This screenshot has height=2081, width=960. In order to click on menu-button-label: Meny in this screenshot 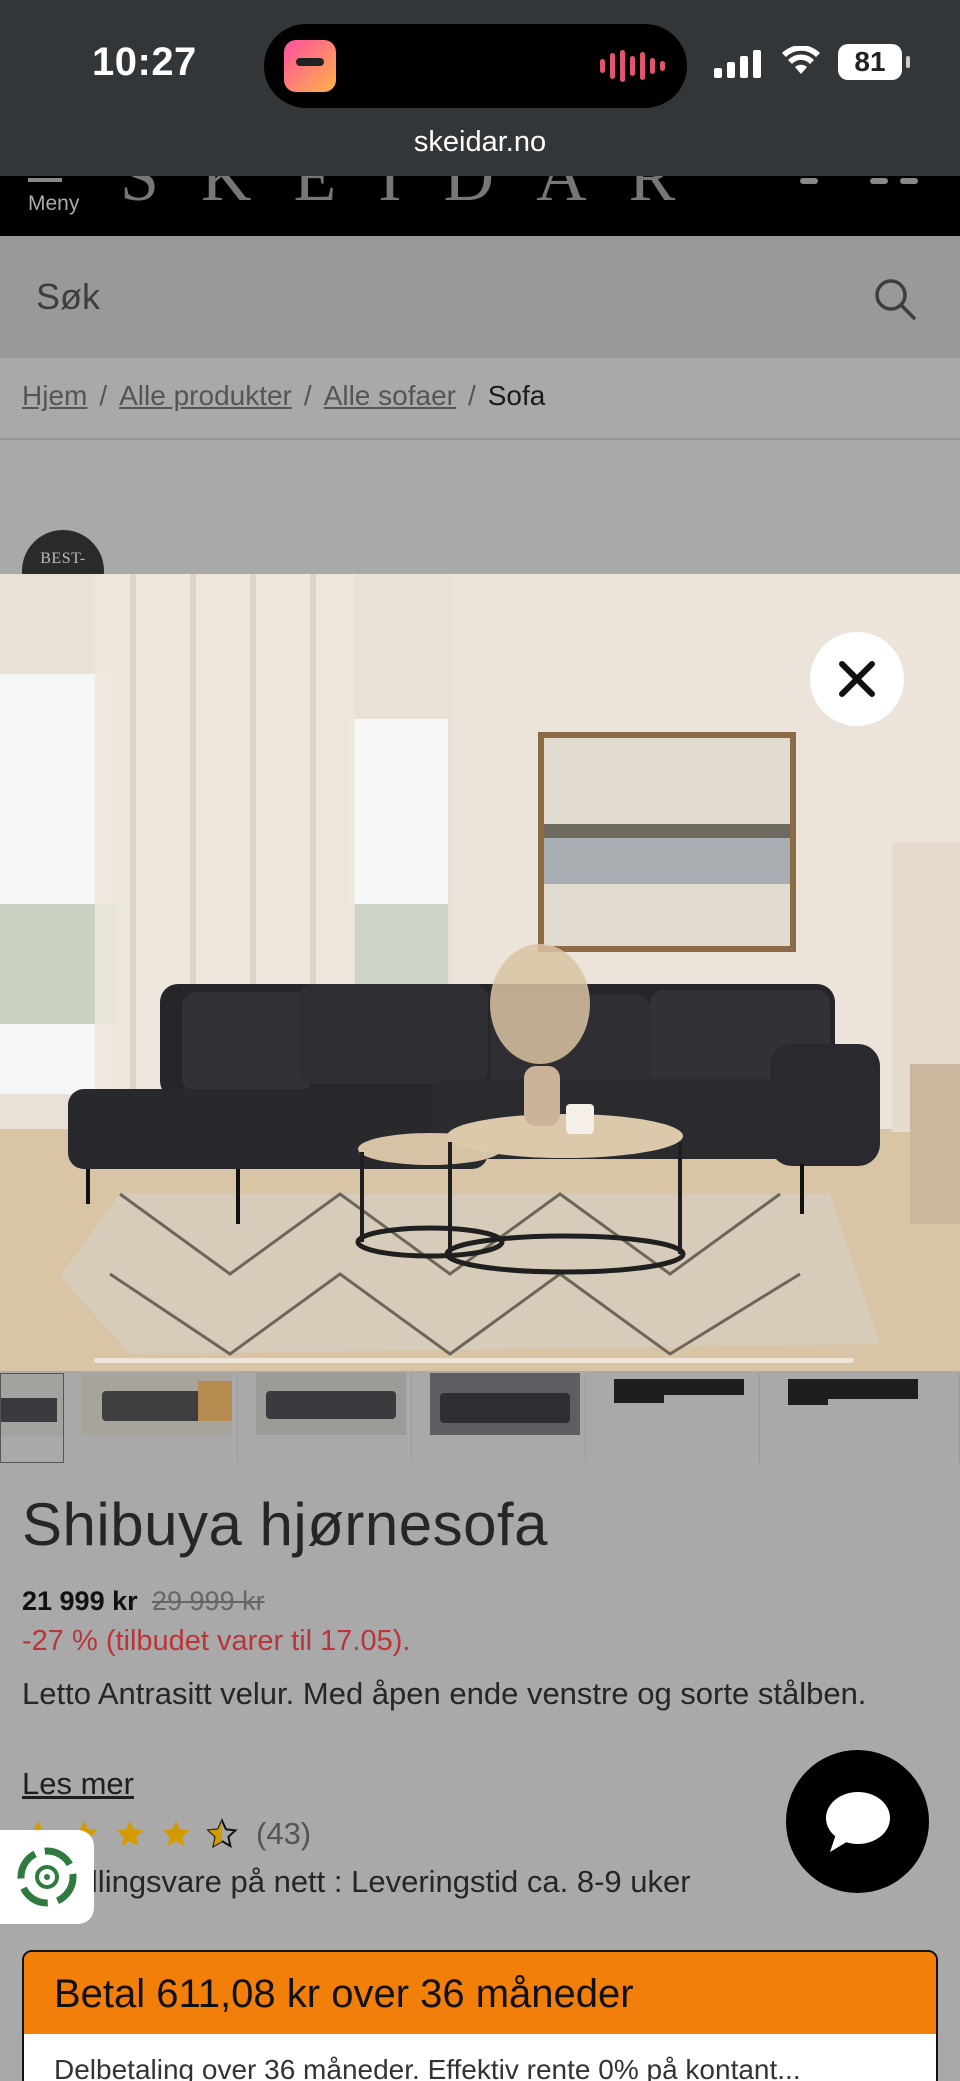, I will do `click(53, 204)`.